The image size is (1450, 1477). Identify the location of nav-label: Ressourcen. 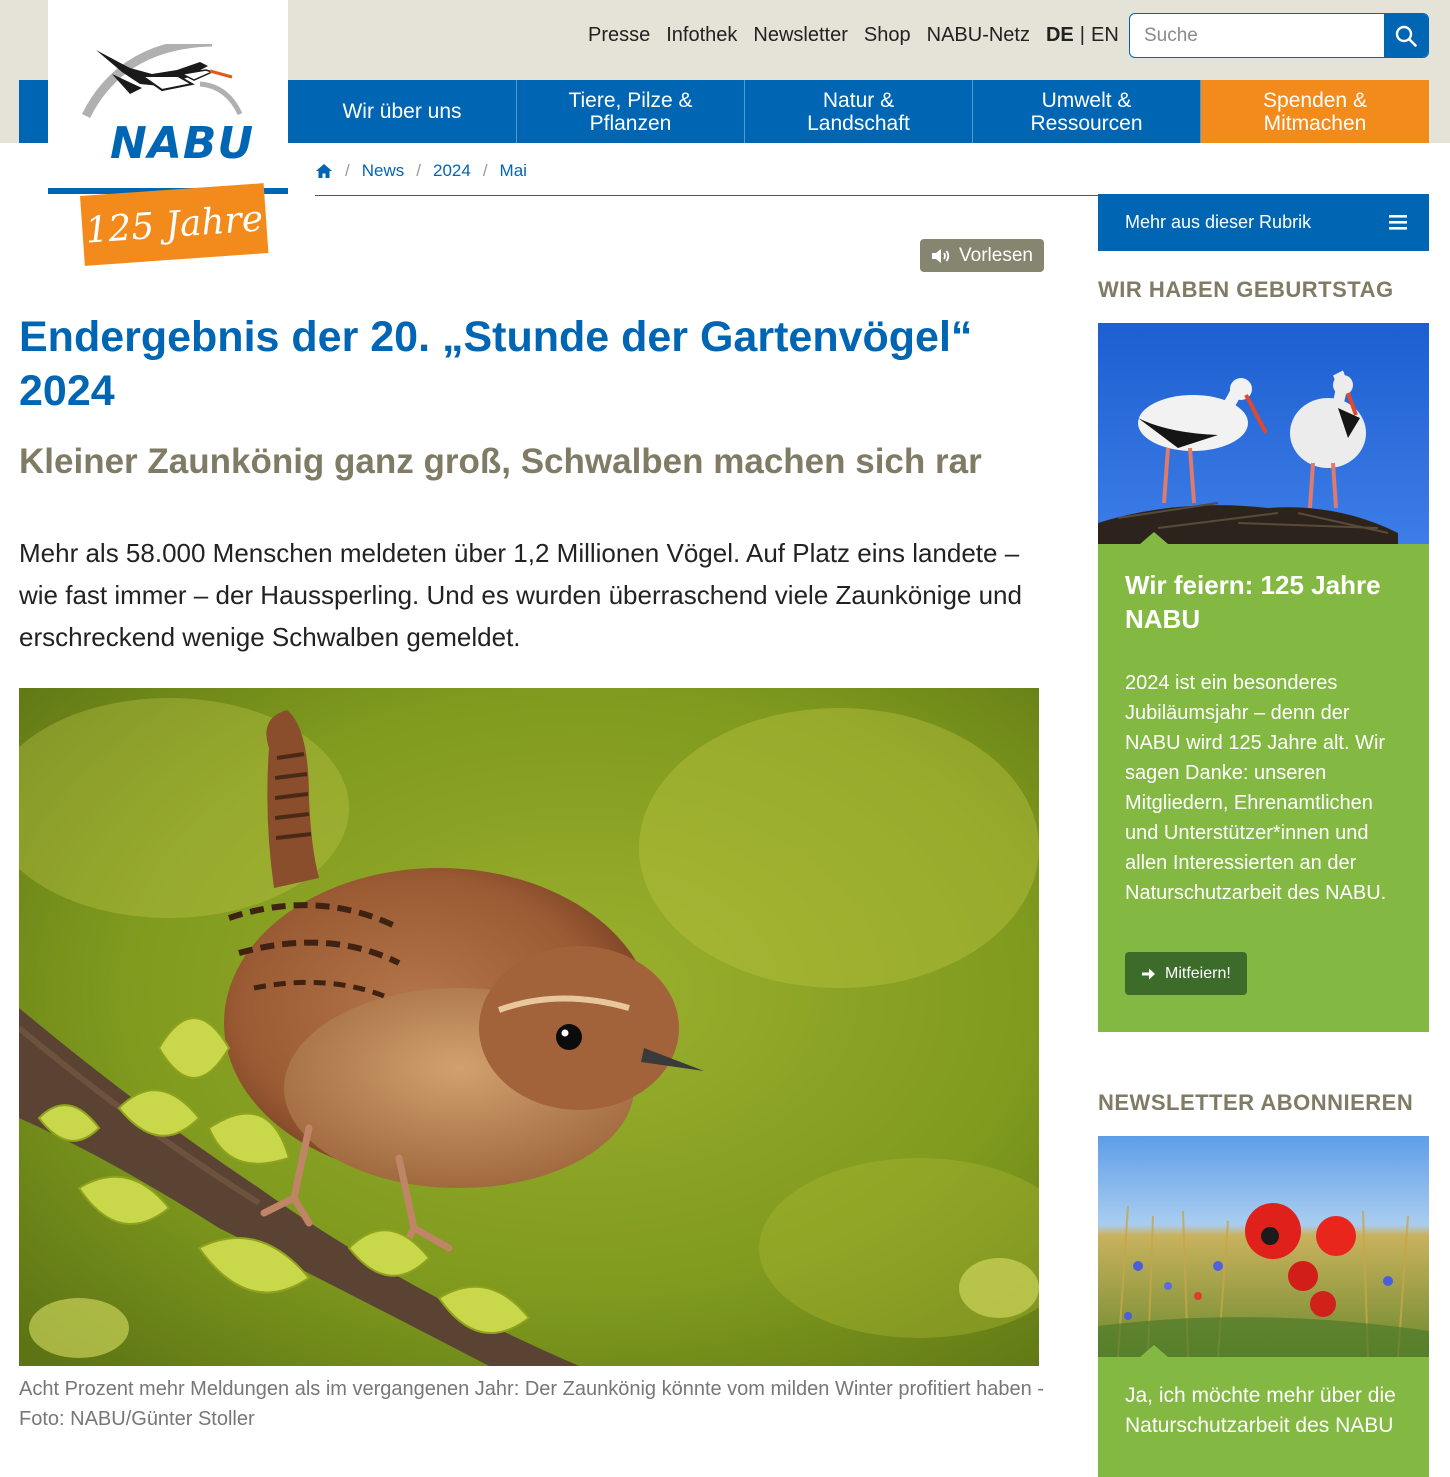
(1086, 123).